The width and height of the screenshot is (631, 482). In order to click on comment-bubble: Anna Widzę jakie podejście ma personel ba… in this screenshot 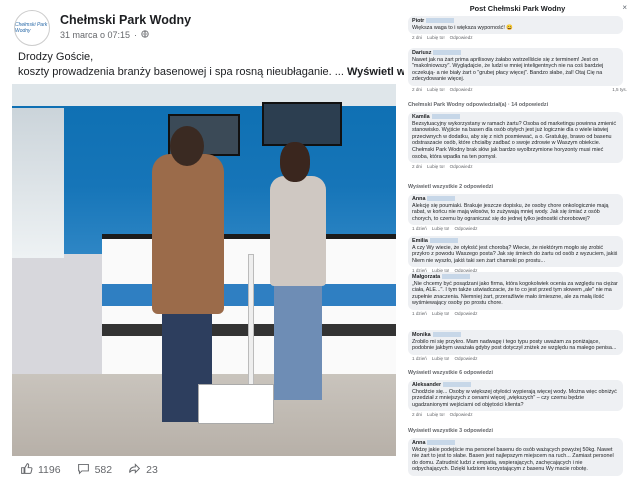, I will do `click(515, 457)`.